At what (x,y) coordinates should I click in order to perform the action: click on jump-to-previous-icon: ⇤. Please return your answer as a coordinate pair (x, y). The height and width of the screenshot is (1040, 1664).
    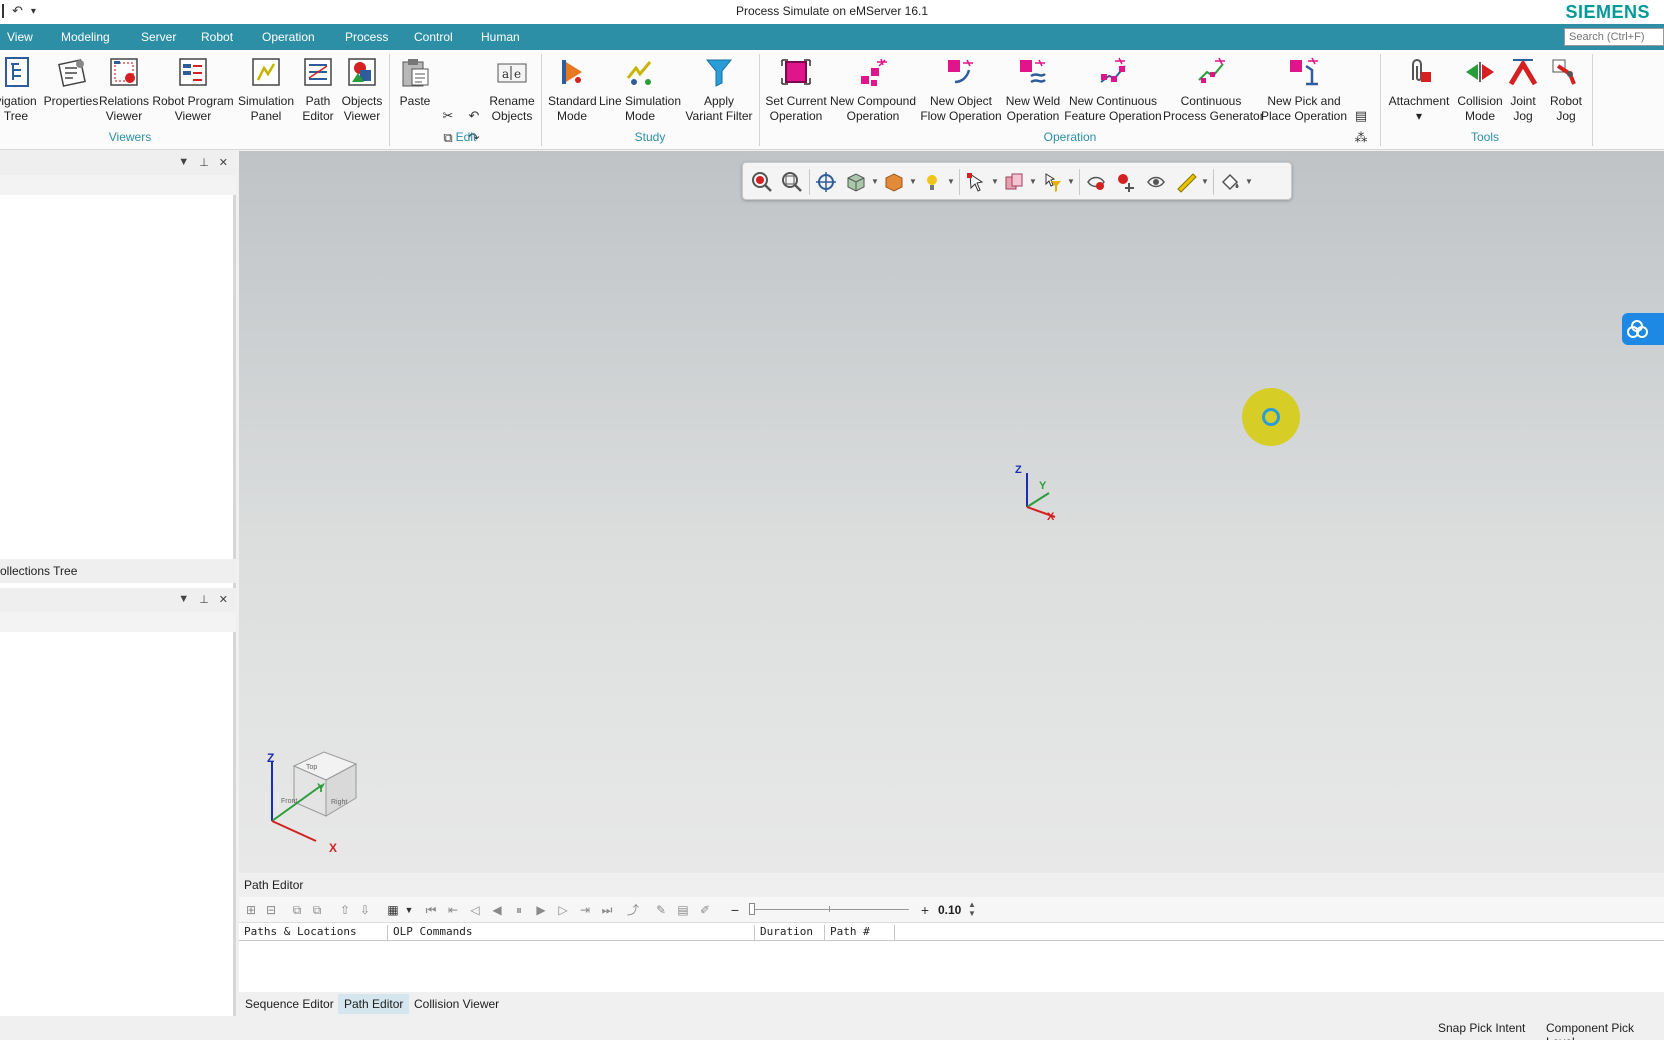
    Looking at the image, I should click on (453, 910).